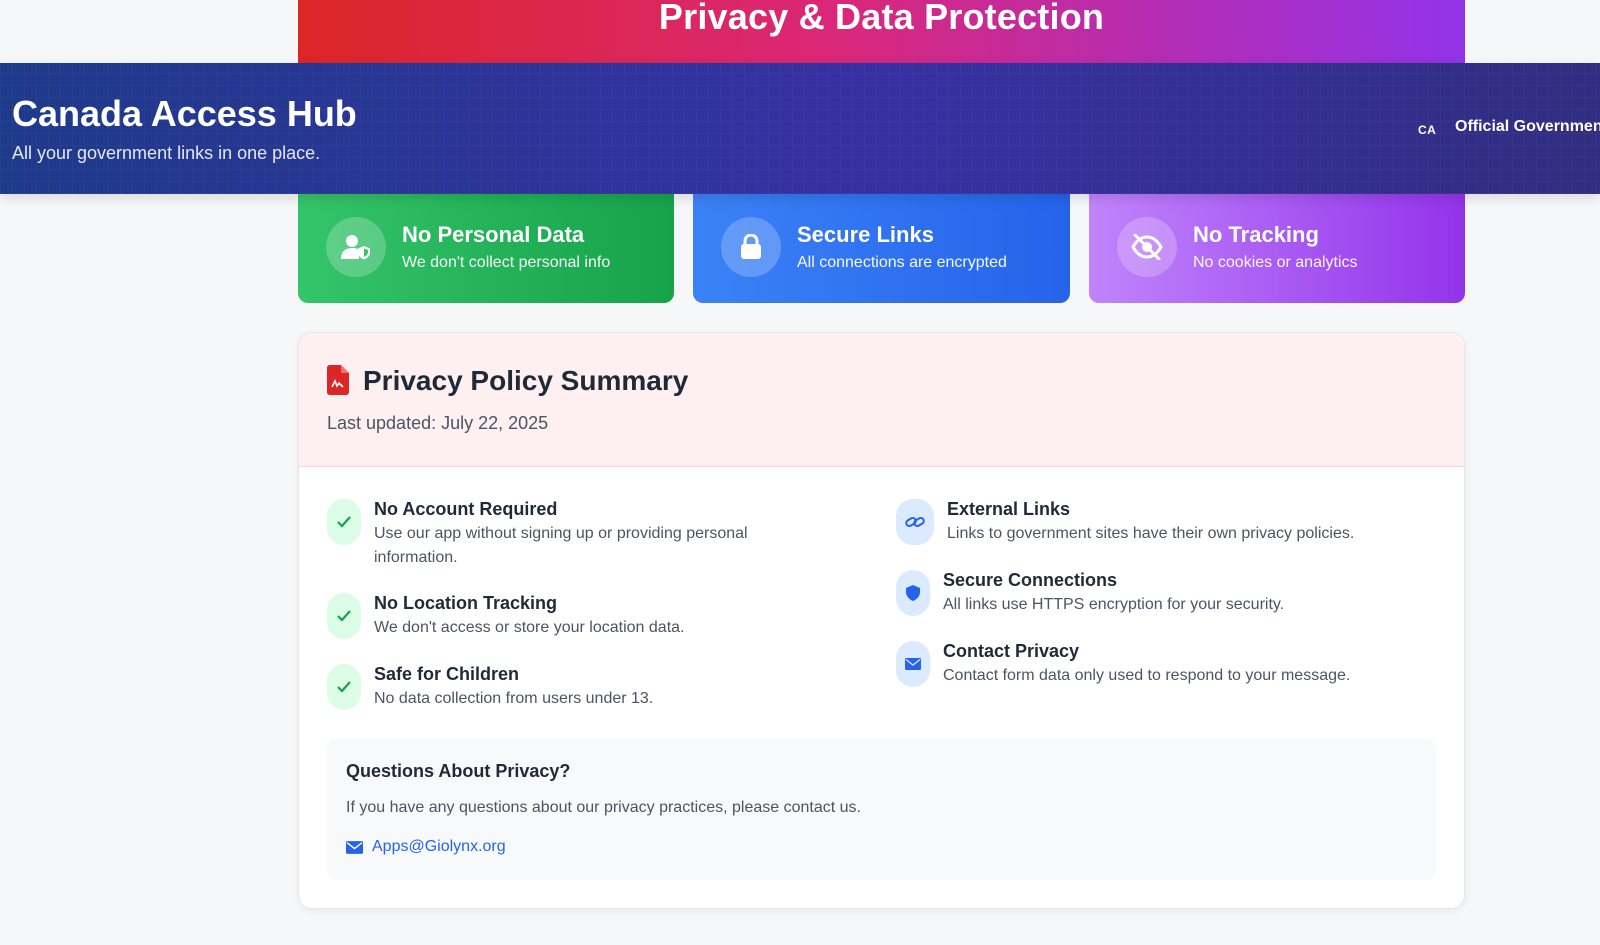 This screenshot has width=1600, height=945. I want to click on hero-title: Privacy & Data Protection, so click(881, 18).